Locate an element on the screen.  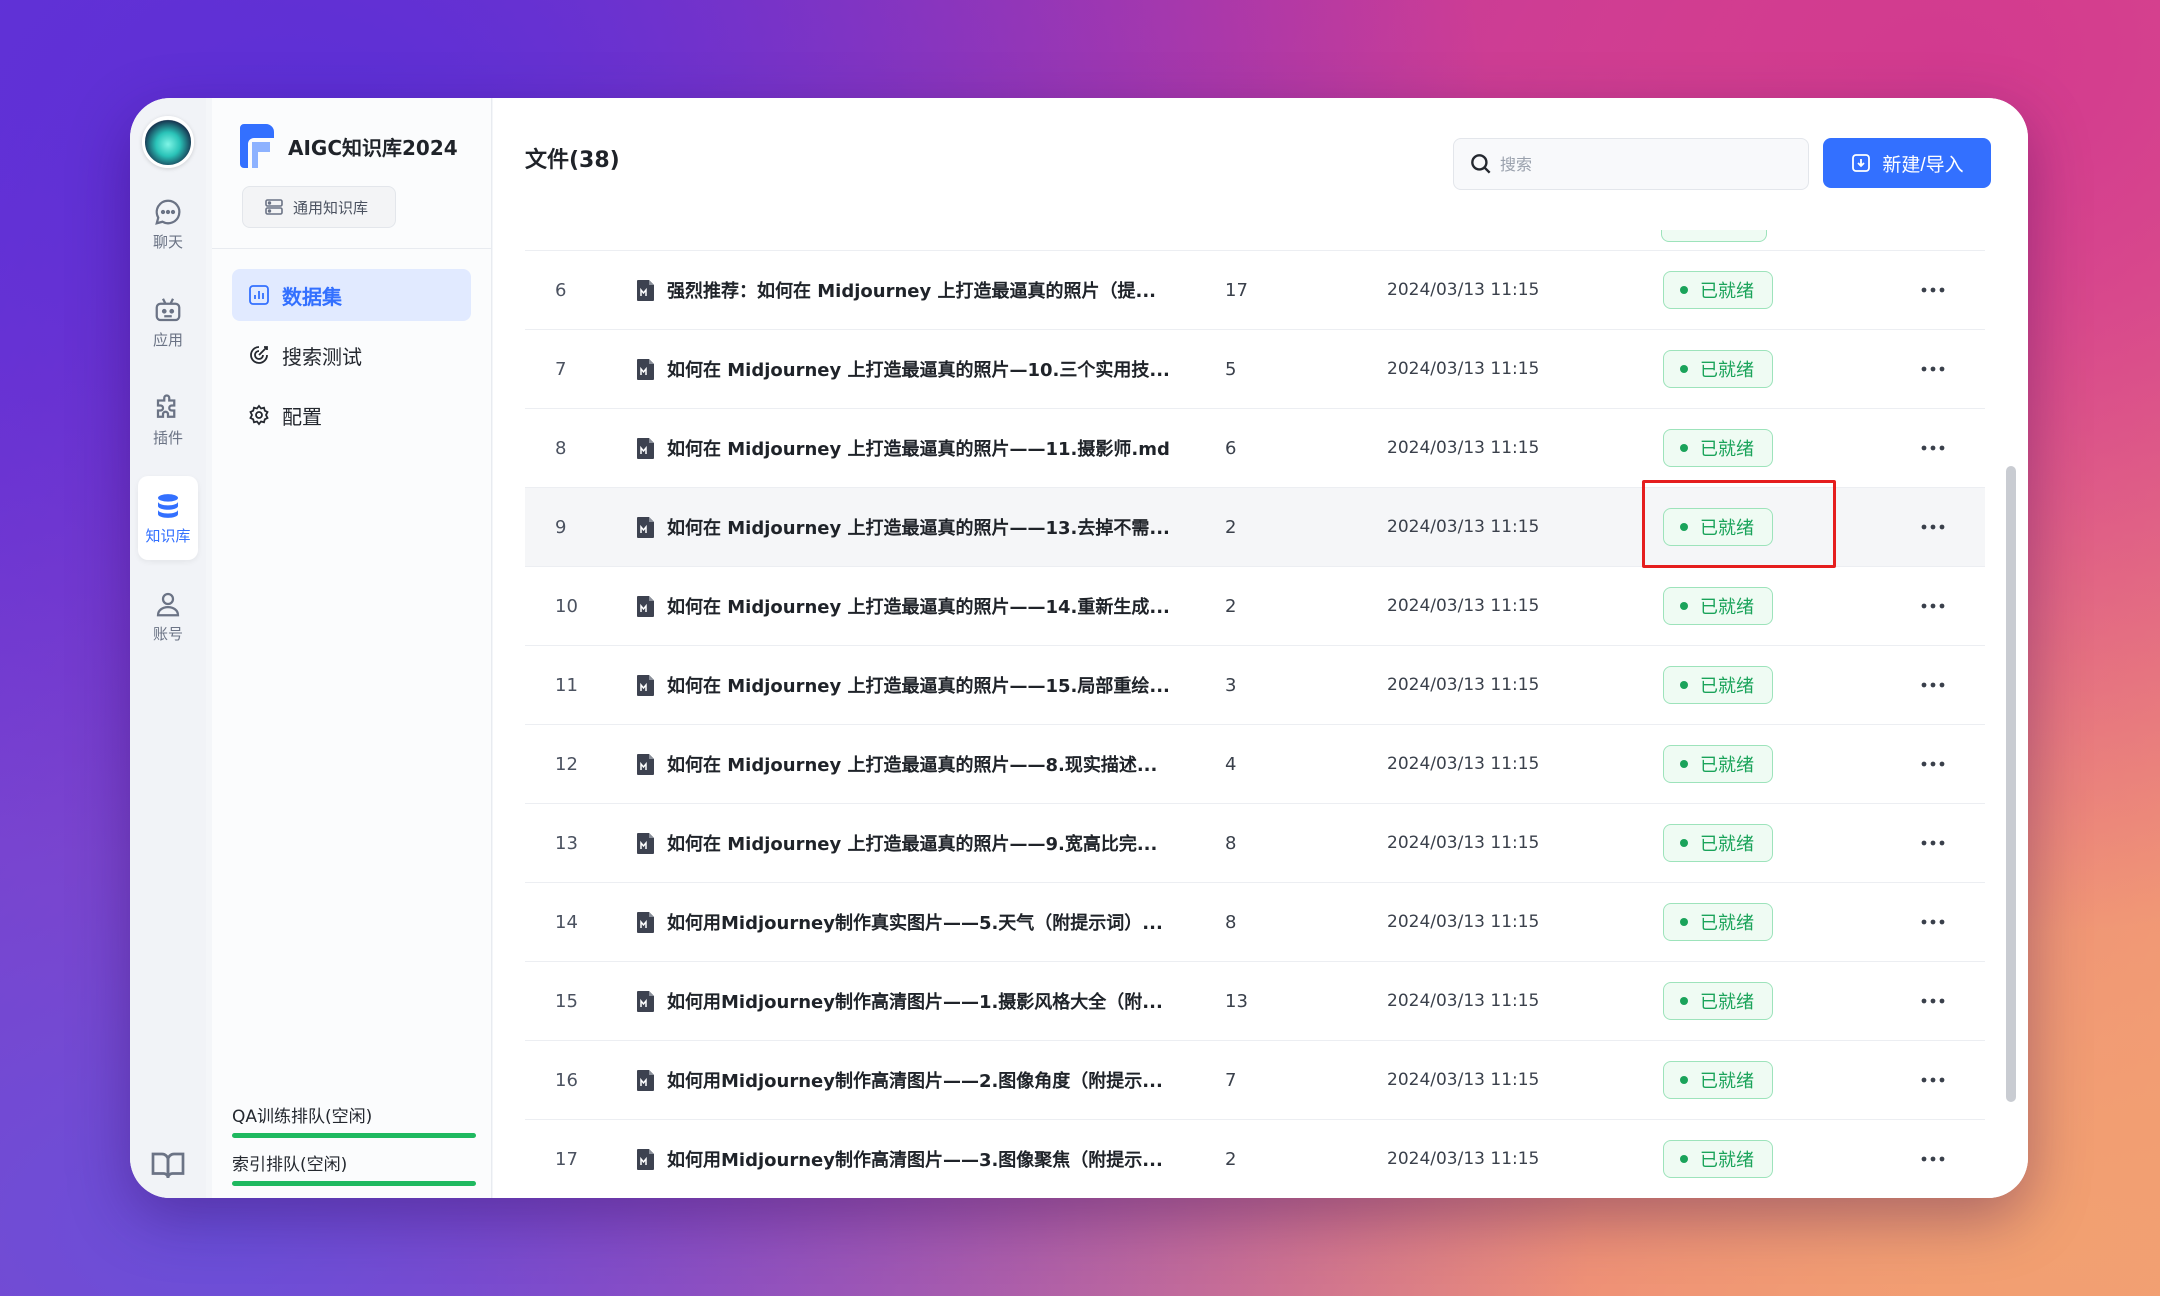
kb-header: AIGC知识库2024 is located at coordinates (351, 134).